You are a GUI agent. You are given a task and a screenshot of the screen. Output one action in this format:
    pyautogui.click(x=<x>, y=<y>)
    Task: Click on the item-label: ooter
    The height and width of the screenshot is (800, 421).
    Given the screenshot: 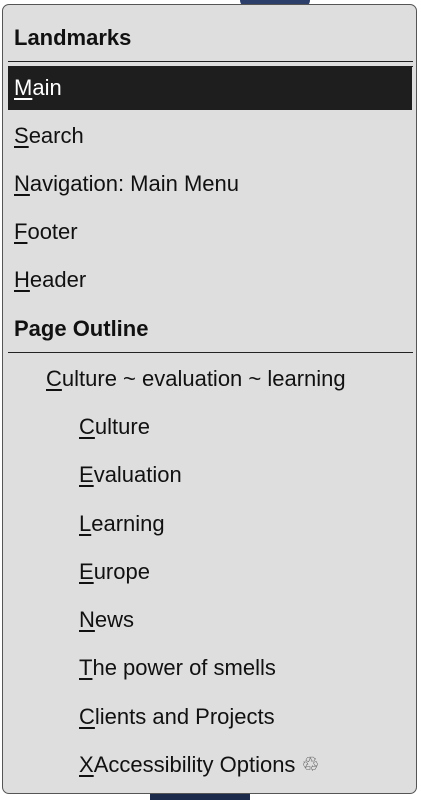 What is the action you would take?
    pyautogui.click(x=52, y=231)
    